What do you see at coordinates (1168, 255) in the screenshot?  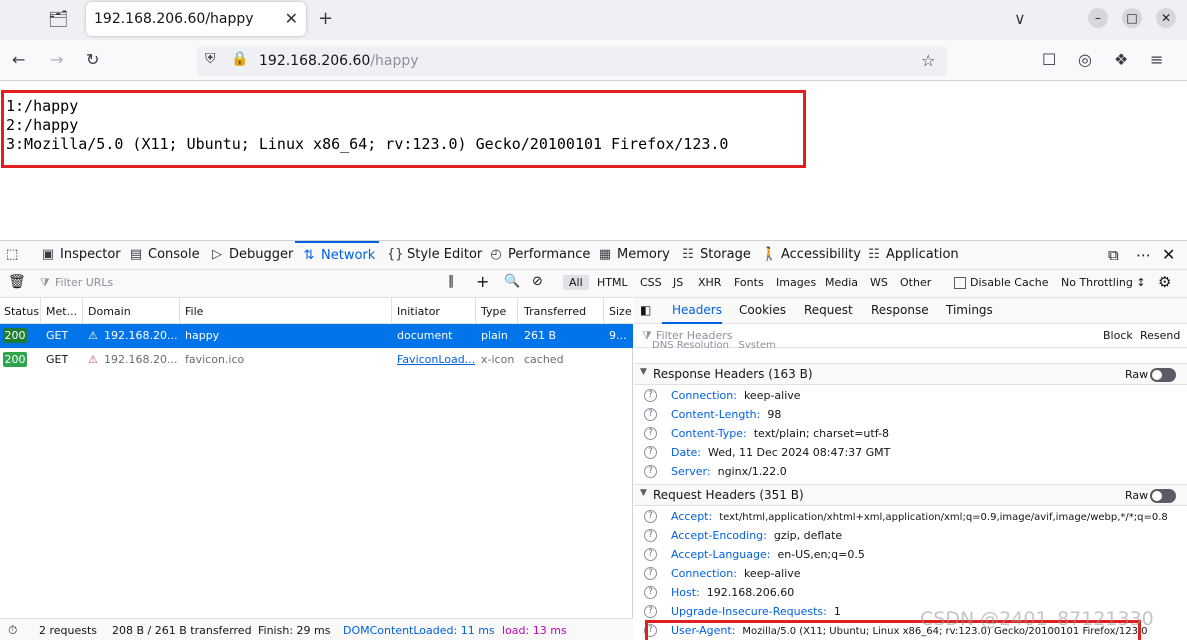 I see `close-devtools-icon: ✕` at bounding box center [1168, 255].